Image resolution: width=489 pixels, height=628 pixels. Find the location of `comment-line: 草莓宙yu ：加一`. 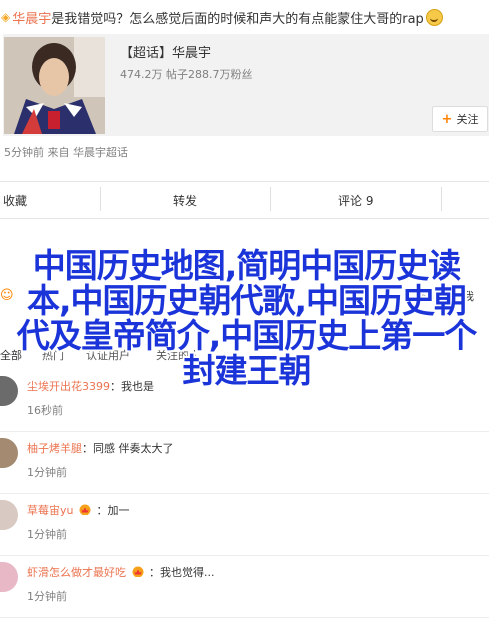

comment-line: 草莓宙yu ：加一 is located at coordinates (78, 510).